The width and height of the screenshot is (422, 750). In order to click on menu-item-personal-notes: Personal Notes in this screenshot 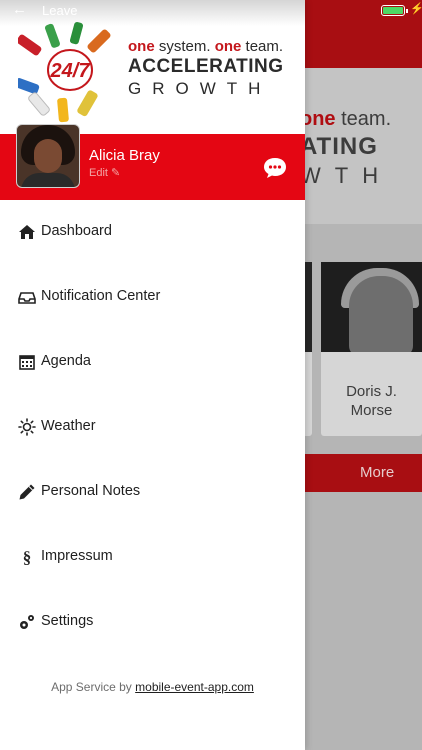, I will do `click(152, 492)`.